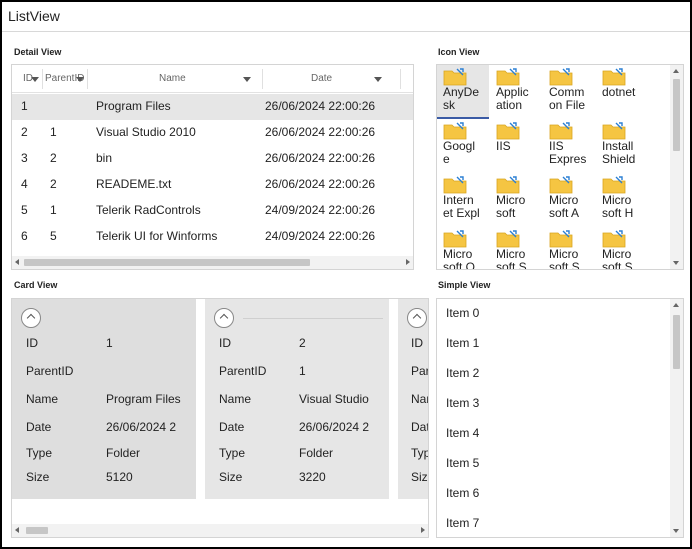 Image resolution: width=692 pixels, height=549 pixels. I want to click on icon-item: Googl e, so click(463, 146).